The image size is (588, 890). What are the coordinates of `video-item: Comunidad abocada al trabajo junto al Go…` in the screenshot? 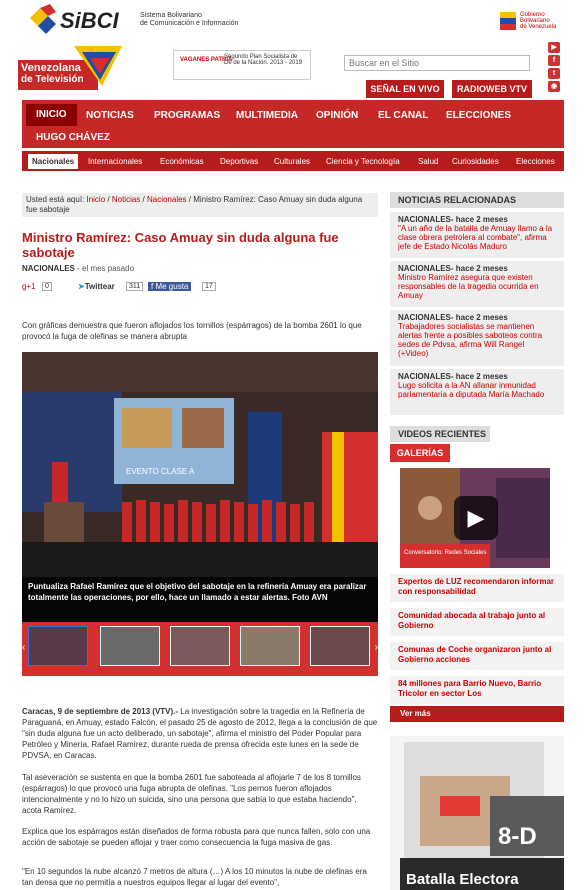 It's located at (477, 622).